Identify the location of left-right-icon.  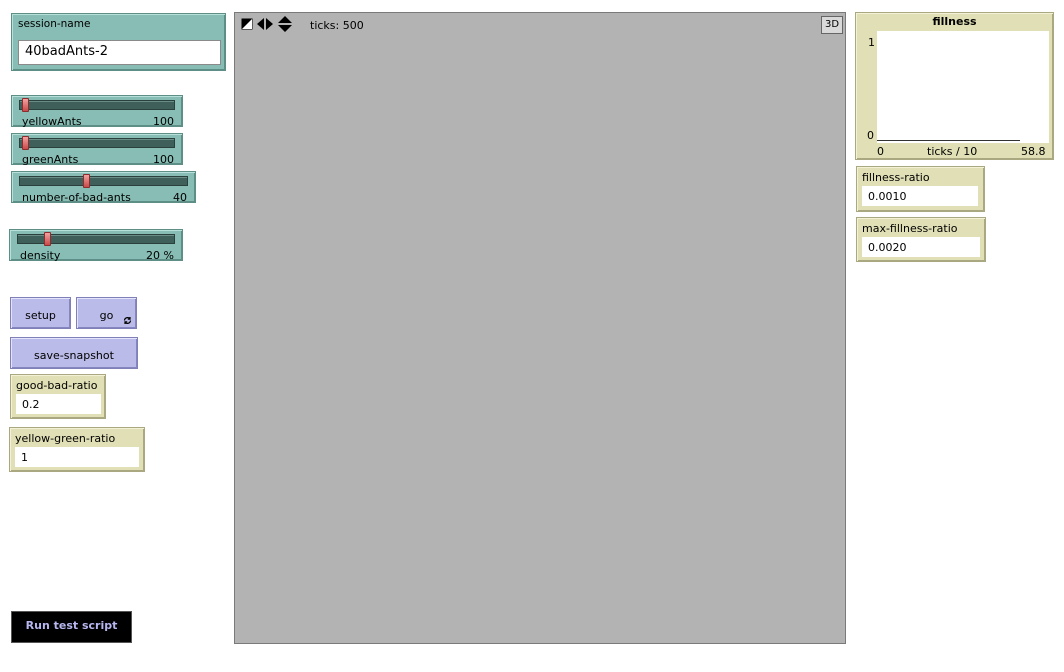
(265, 24).